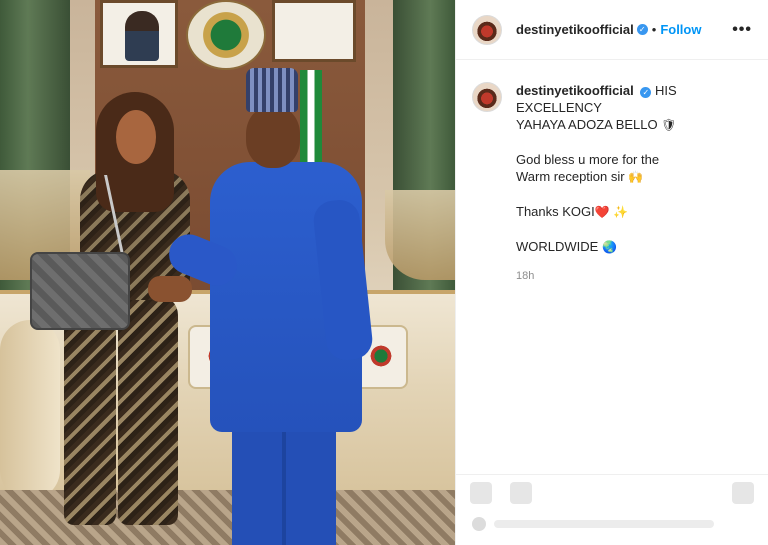 This screenshot has width=768, height=545. What do you see at coordinates (636, 177) in the screenshot?
I see `raised-hands-icon: 🙌` at bounding box center [636, 177].